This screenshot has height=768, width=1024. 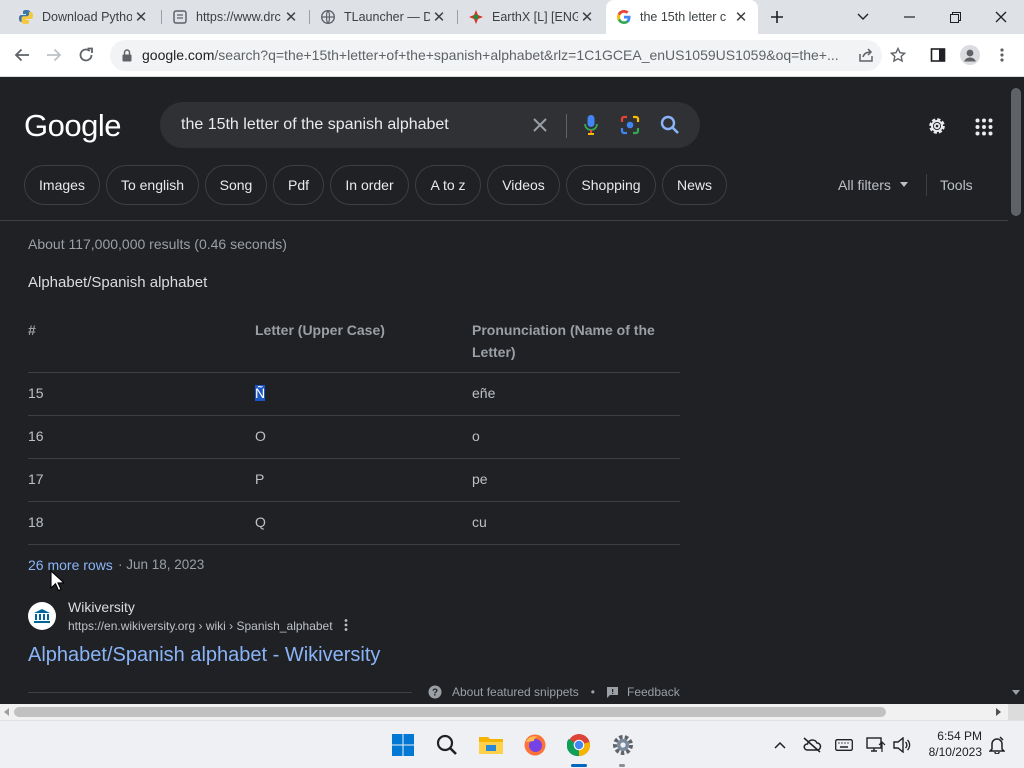 What do you see at coordinates (984, 129) in the screenshot?
I see `google-apps-button` at bounding box center [984, 129].